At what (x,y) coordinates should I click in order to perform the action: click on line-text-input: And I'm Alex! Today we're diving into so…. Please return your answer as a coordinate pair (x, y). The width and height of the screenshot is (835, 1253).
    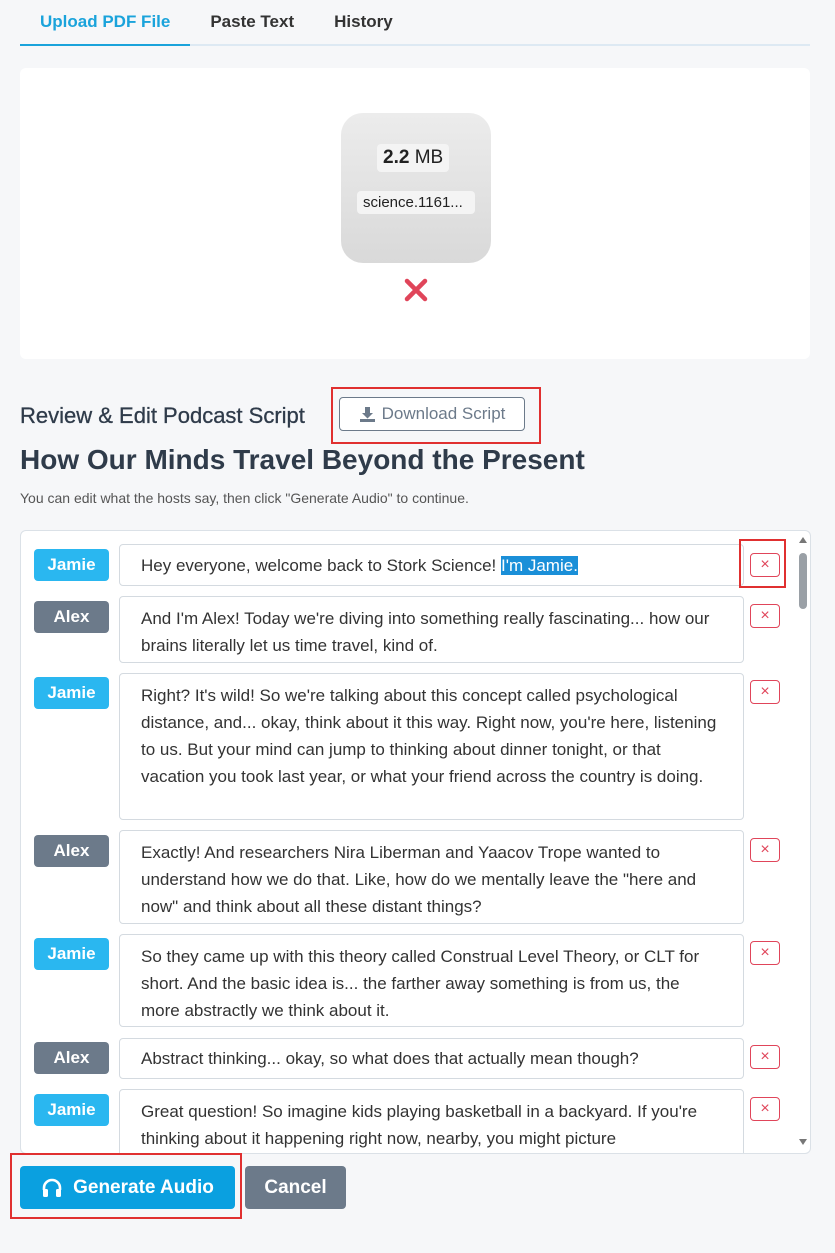
    Looking at the image, I should click on (431, 629).